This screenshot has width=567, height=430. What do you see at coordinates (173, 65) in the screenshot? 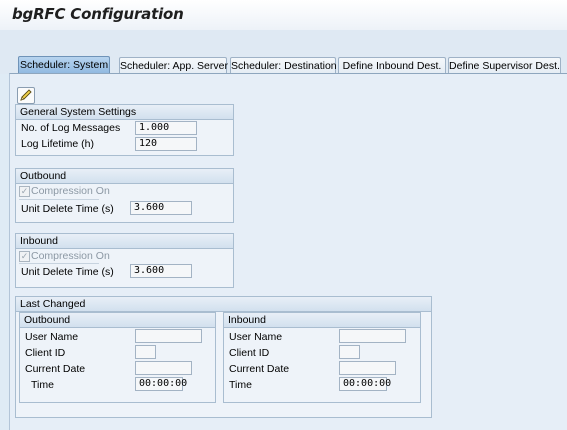
I see `tab-scheduler-app-server: Scheduler: App. Server` at bounding box center [173, 65].